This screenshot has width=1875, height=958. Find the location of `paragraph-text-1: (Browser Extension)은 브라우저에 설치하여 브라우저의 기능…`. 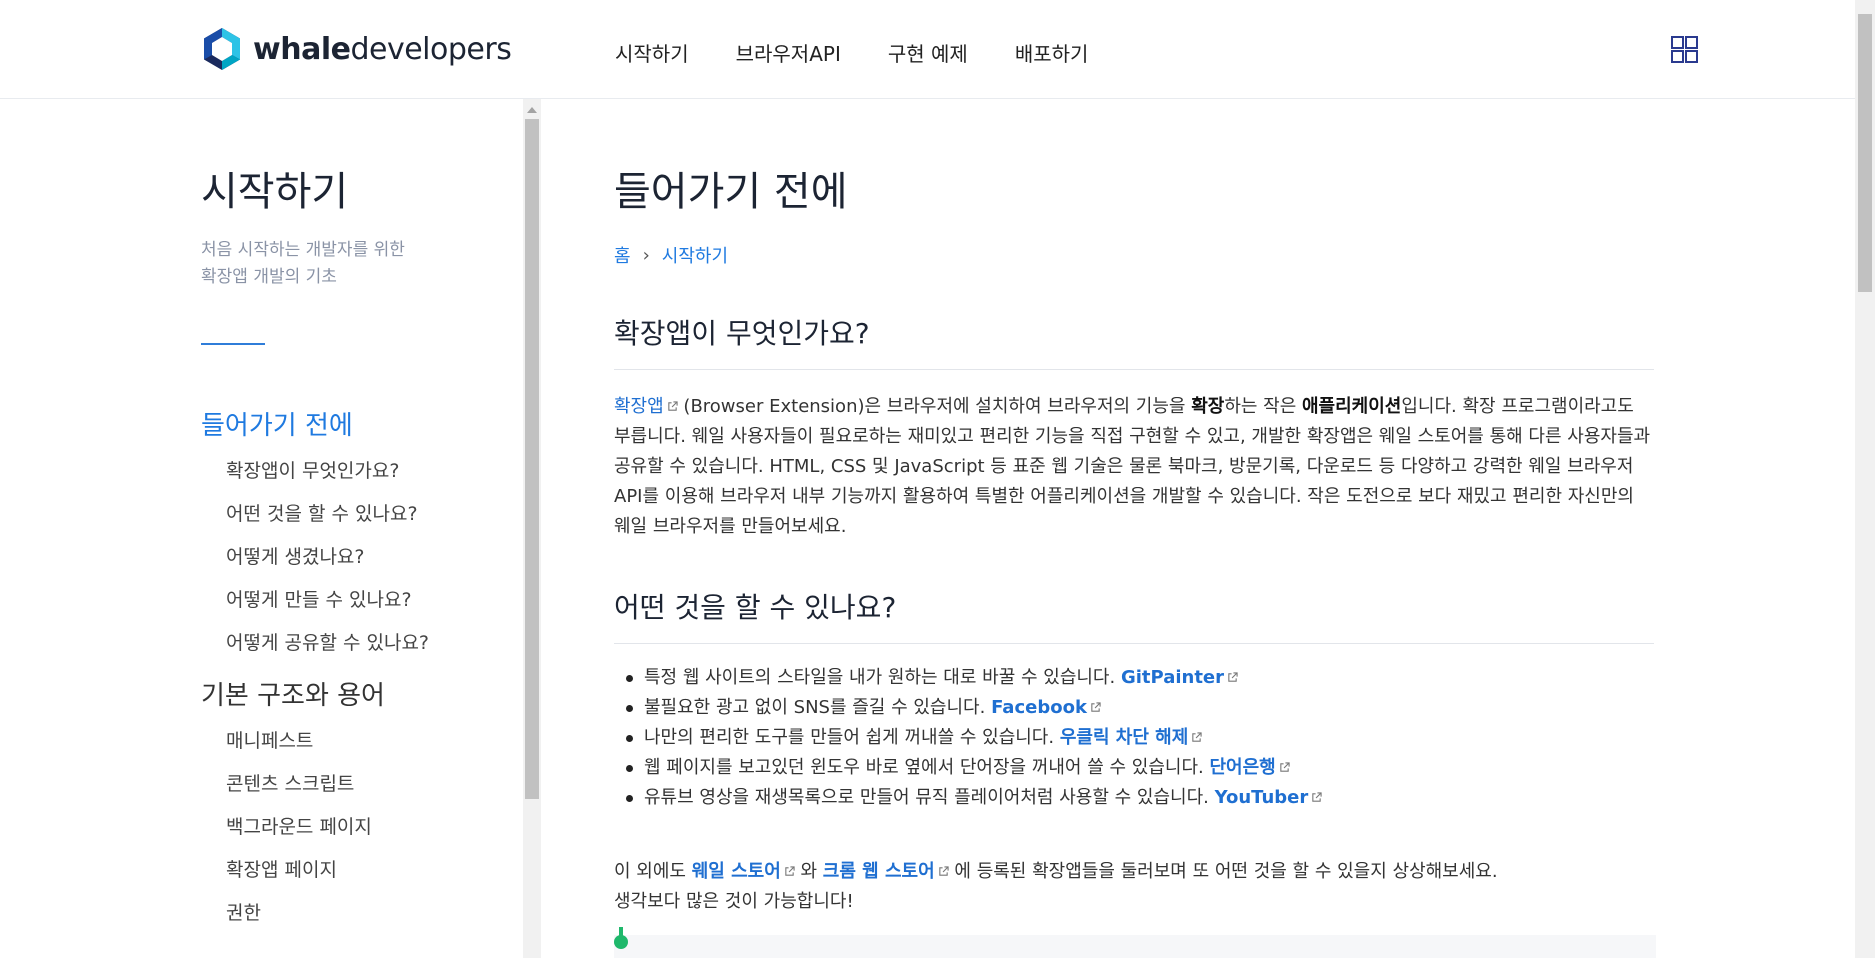

paragraph-text-1: (Browser Extension)은 브라우저에 설치하여 브라우저의 기능… is located at coordinates (937, 406).